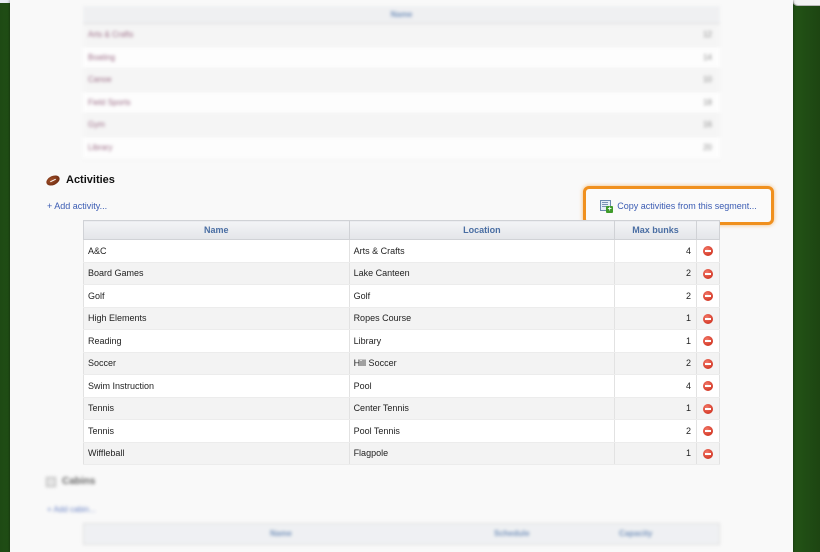  What do you see at coordinates (216, 453) in the screenshot?
I see `activity-name-cell: Wiffleball` at bounding box center [216, 453].